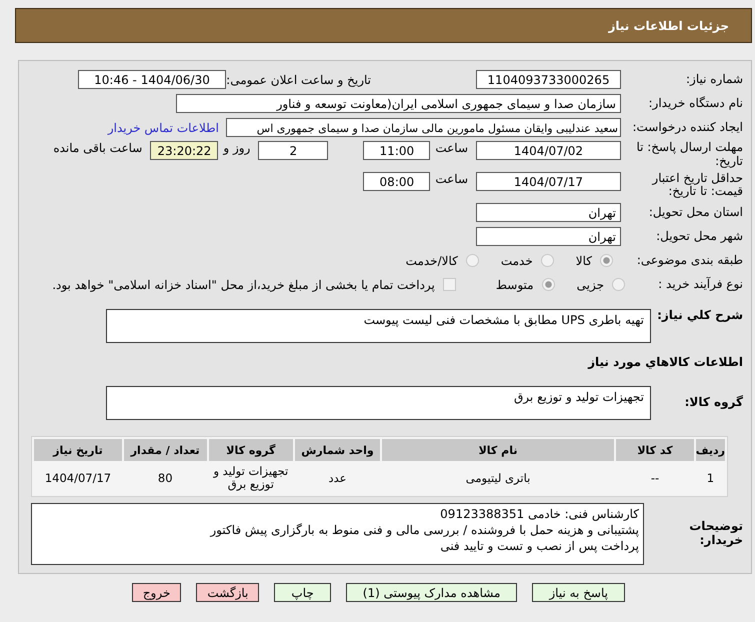 This screenshot has height=622, width=755. Describe the element at coordinates (584, 261) in the screenshot. I see `option-label: کالا` at that location.